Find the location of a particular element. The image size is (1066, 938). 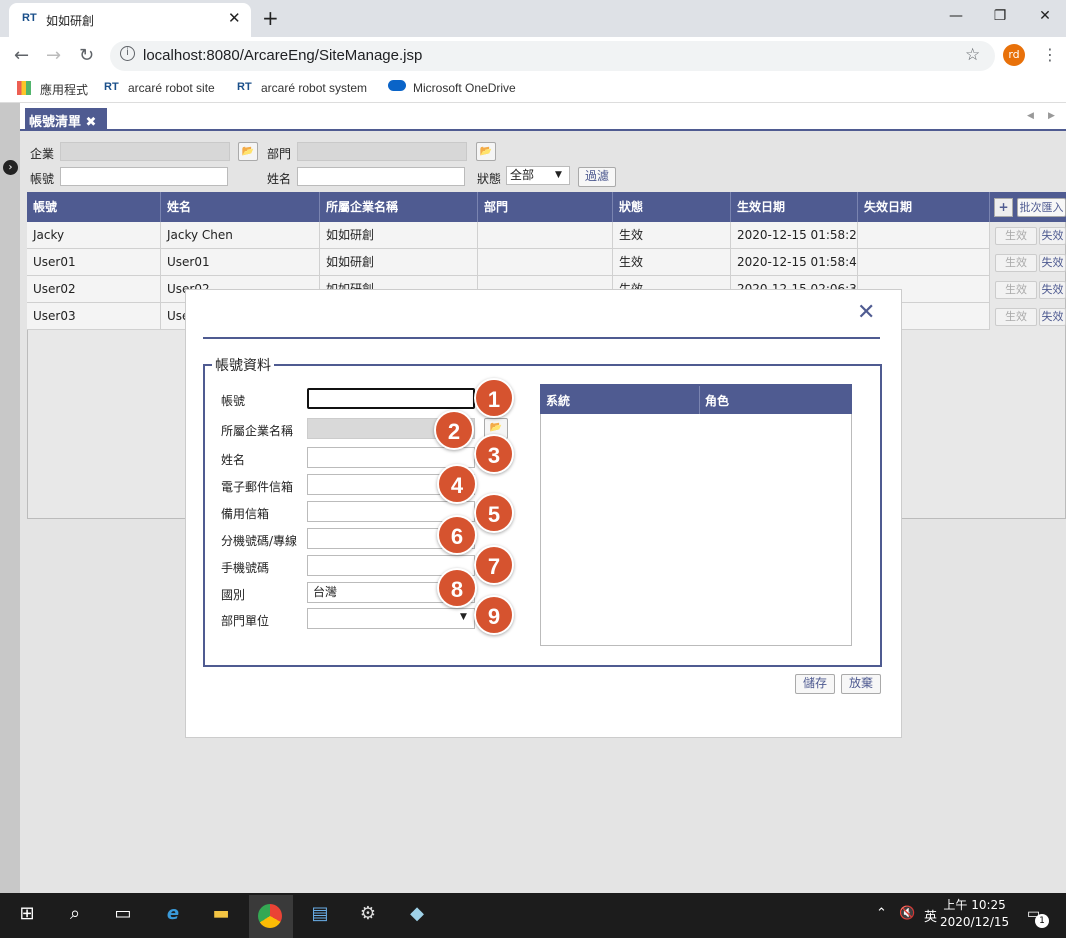

new-tab-icon: + is located at coordinates (270, 18).